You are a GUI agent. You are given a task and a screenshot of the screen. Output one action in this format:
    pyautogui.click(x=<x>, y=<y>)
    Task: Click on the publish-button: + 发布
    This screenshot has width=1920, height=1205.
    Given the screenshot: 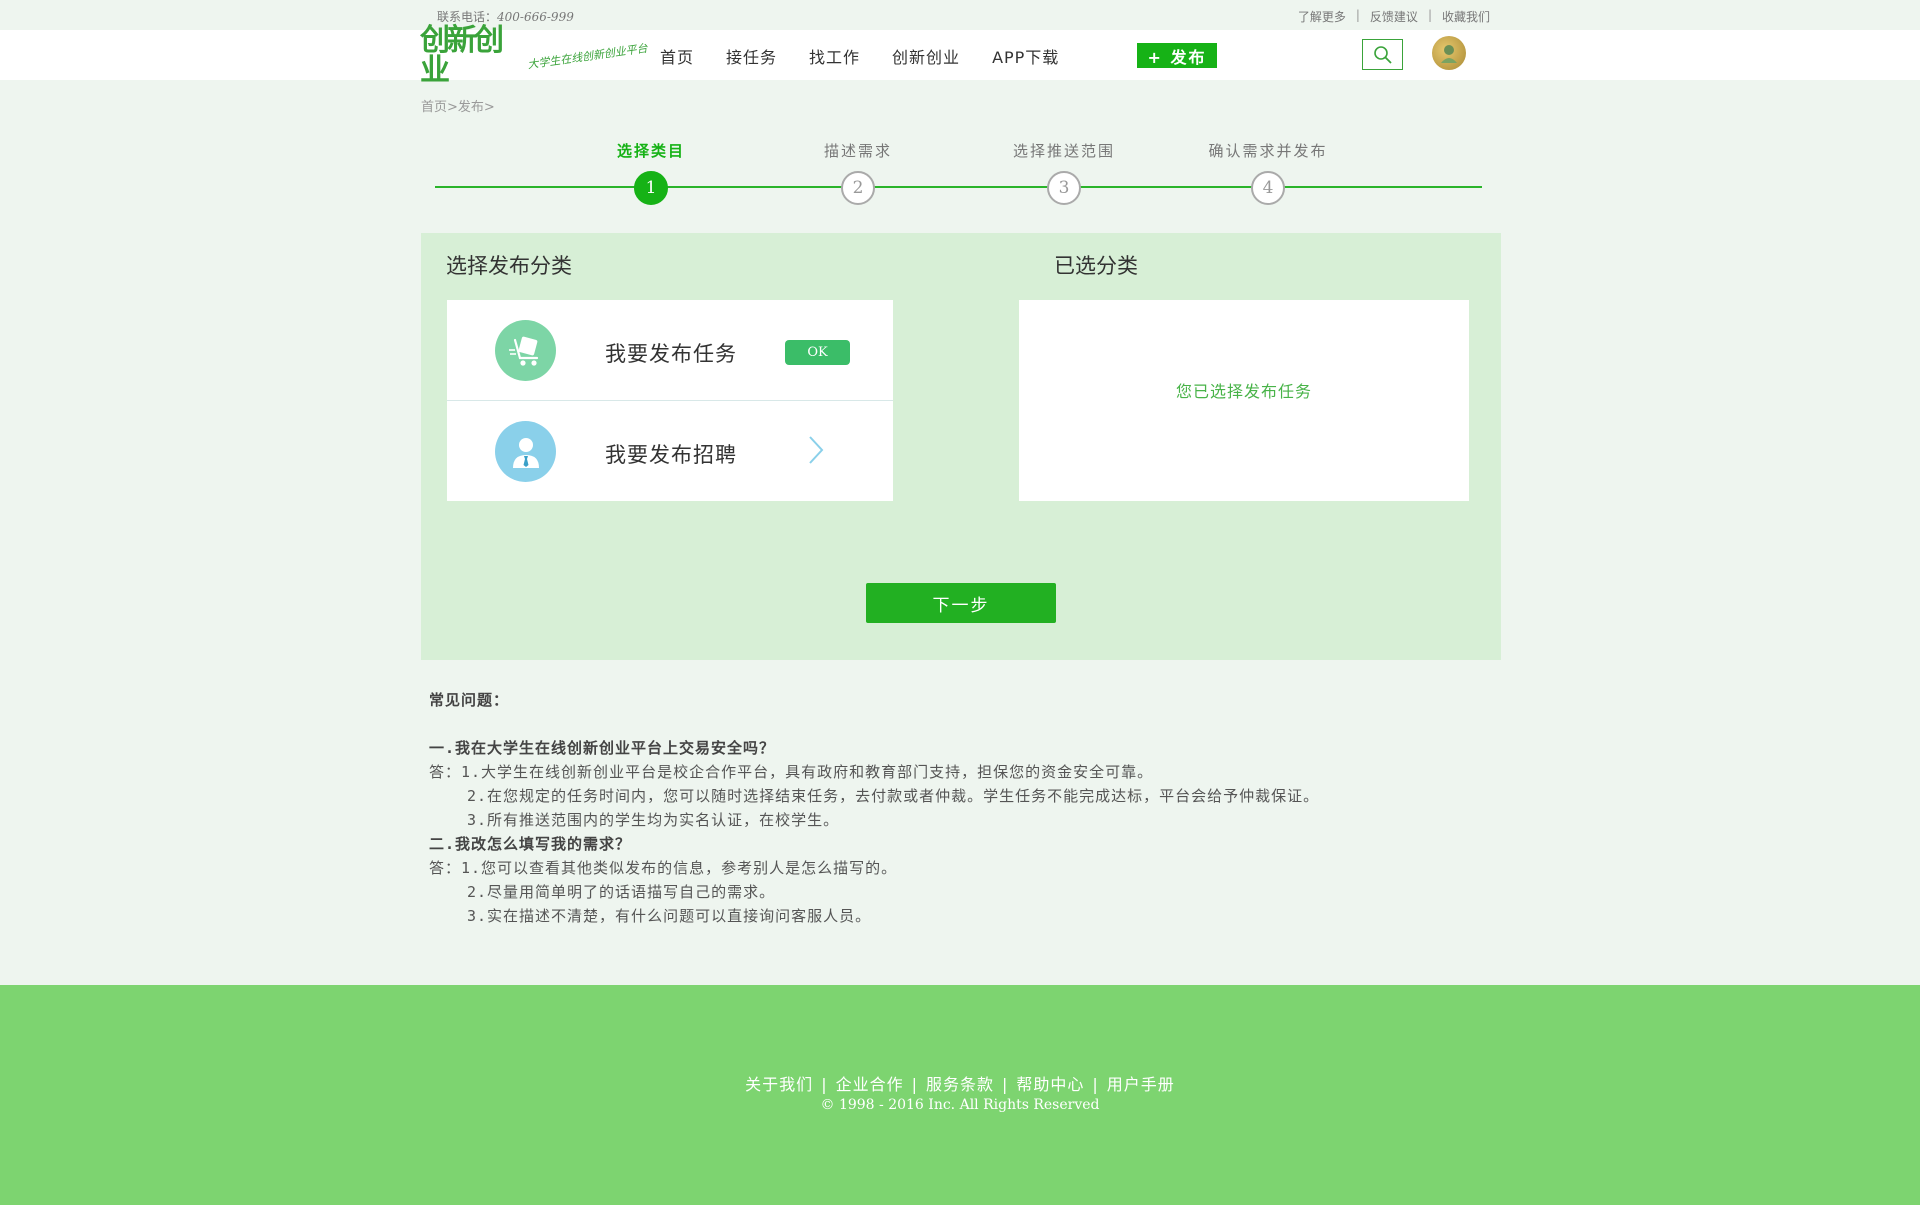 What is the action you would take?
    pyautogui.click(x=1177, y=55)
    